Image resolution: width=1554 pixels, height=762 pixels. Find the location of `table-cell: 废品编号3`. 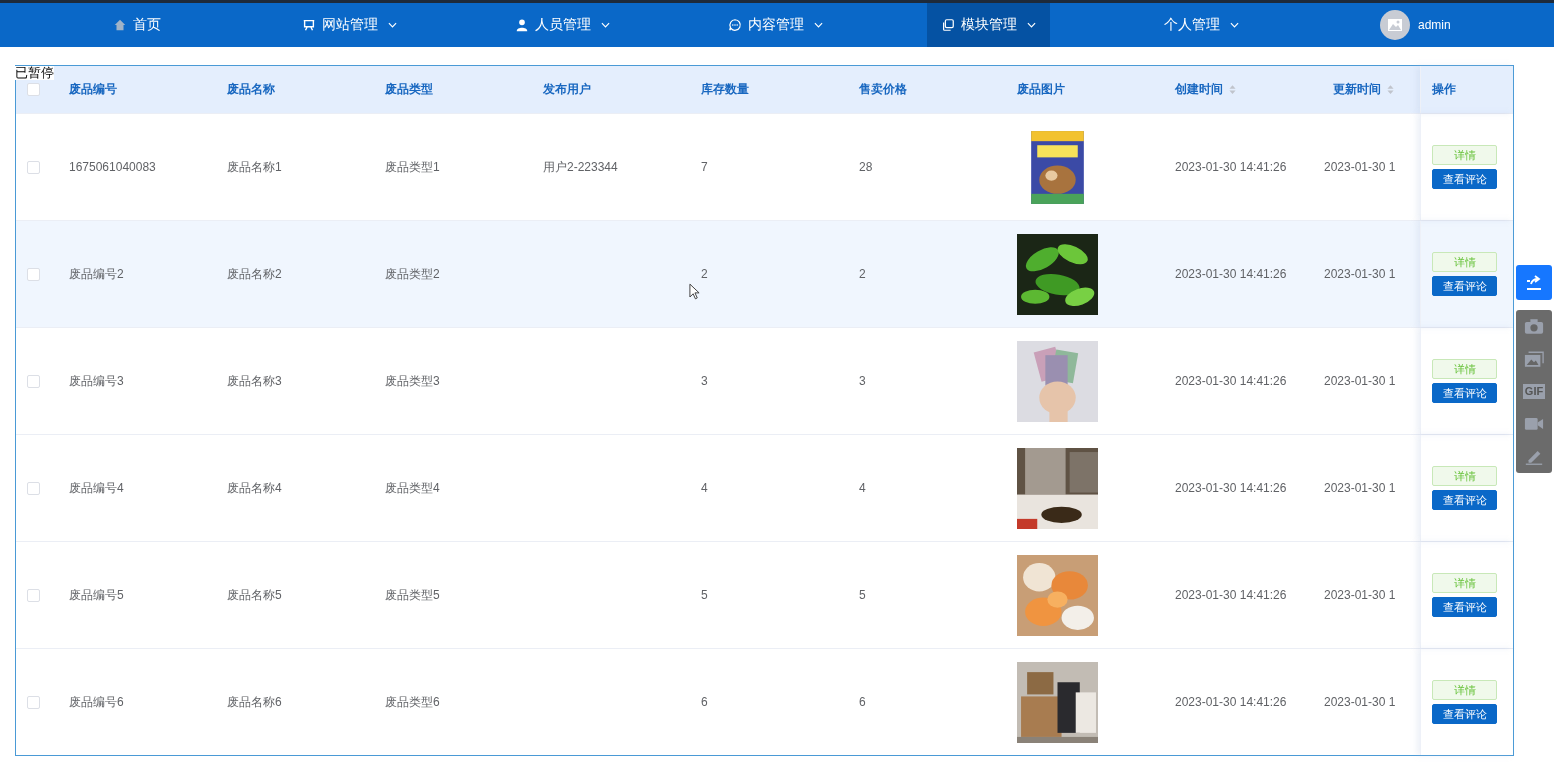

table-cell: 废品编号3 is located at coordinates (96, 381).